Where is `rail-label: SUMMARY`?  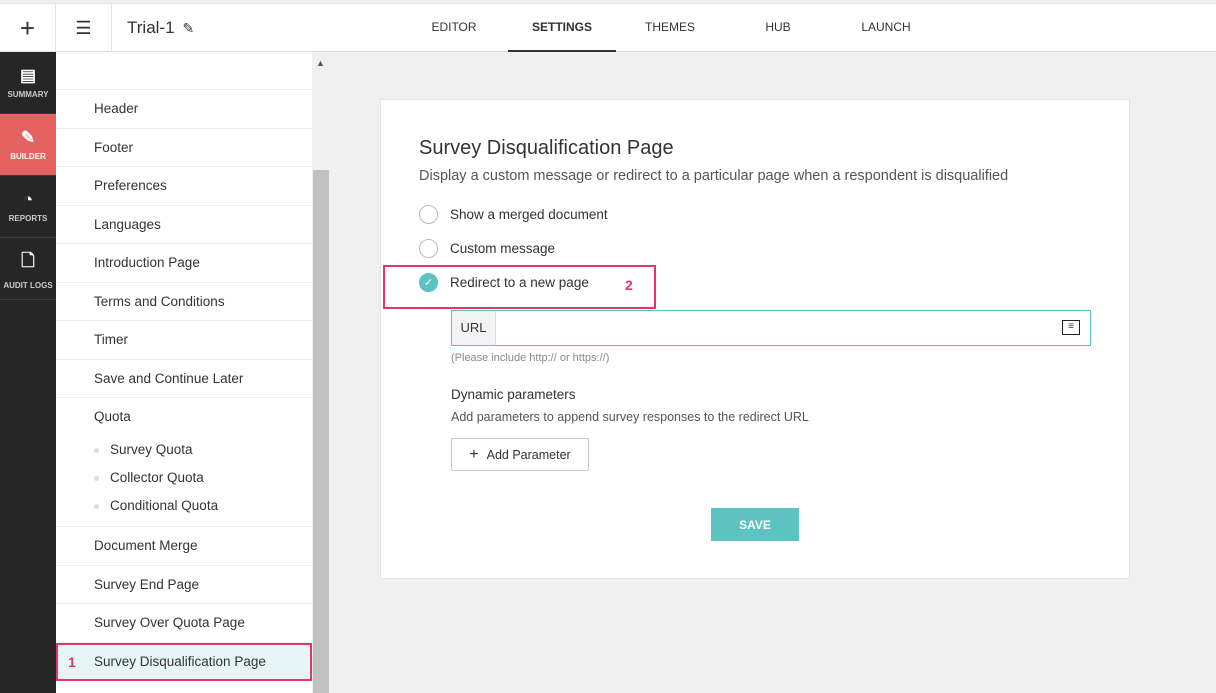 rail-label: SUMMARY is located at coordinates (28, 94).